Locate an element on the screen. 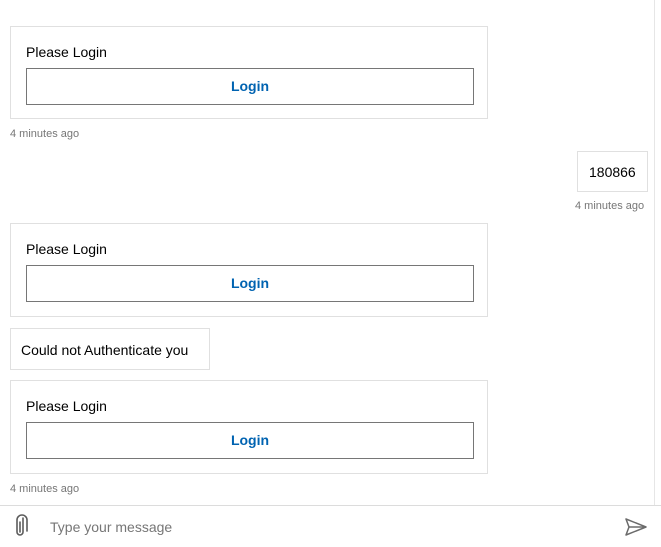  send-button is located at coordinates (636, 527).